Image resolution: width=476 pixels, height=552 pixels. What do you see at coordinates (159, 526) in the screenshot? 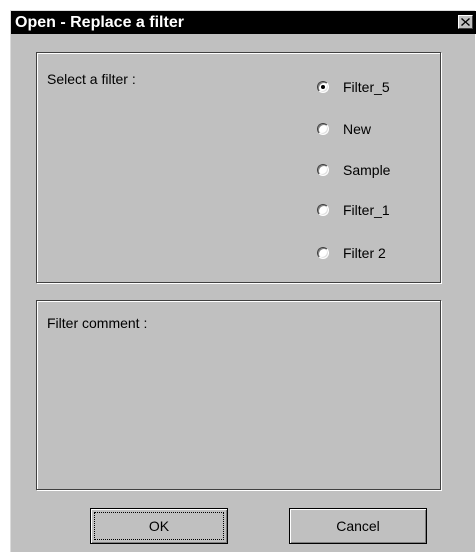
I see `ok-button: OK` at bounding box center [159, 526].